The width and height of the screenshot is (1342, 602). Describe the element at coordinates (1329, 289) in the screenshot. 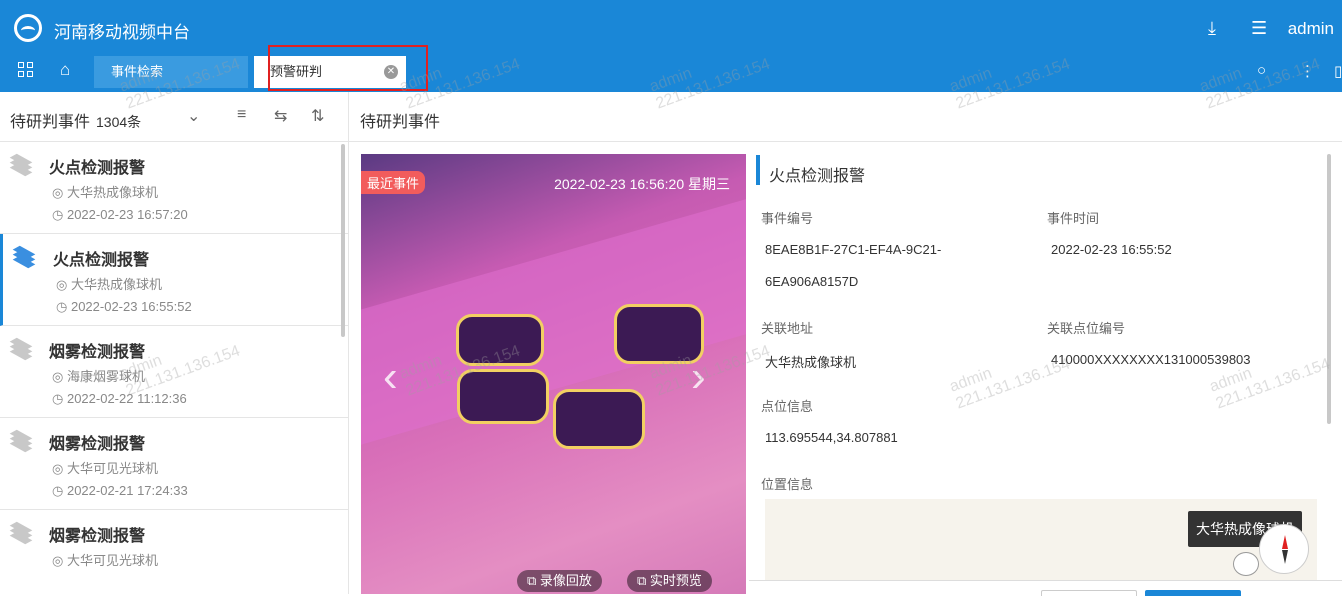

I see `detail-scrollbar` at that location.